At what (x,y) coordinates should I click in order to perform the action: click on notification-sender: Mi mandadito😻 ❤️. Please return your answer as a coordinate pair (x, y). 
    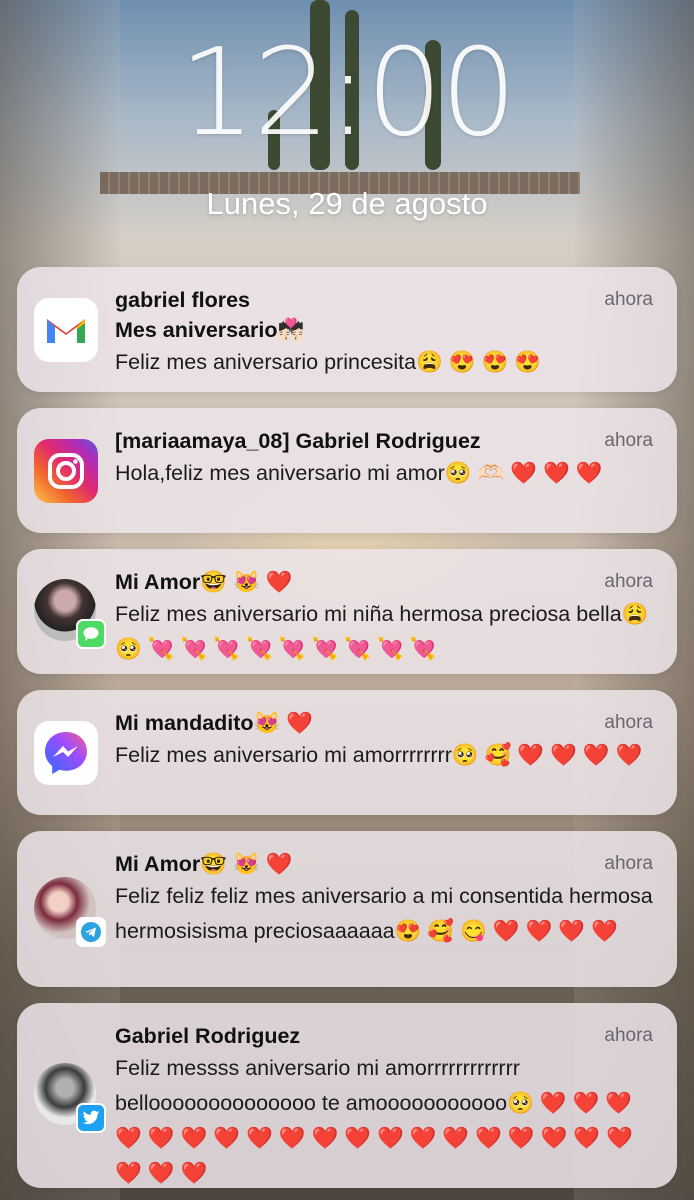
    Looking at the image, I should click on (214, 723).